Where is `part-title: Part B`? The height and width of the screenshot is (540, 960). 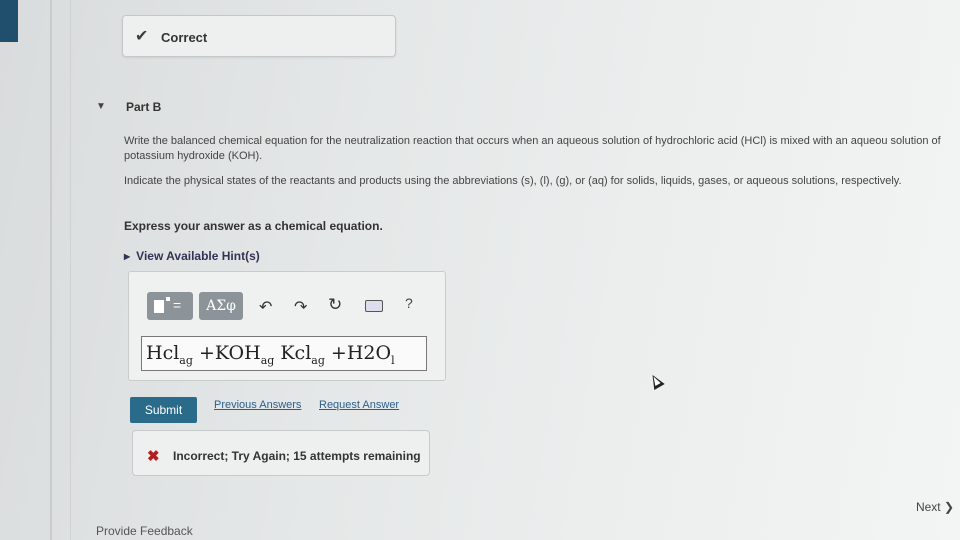 part-title: Part B is located at coordinates (144, 107).